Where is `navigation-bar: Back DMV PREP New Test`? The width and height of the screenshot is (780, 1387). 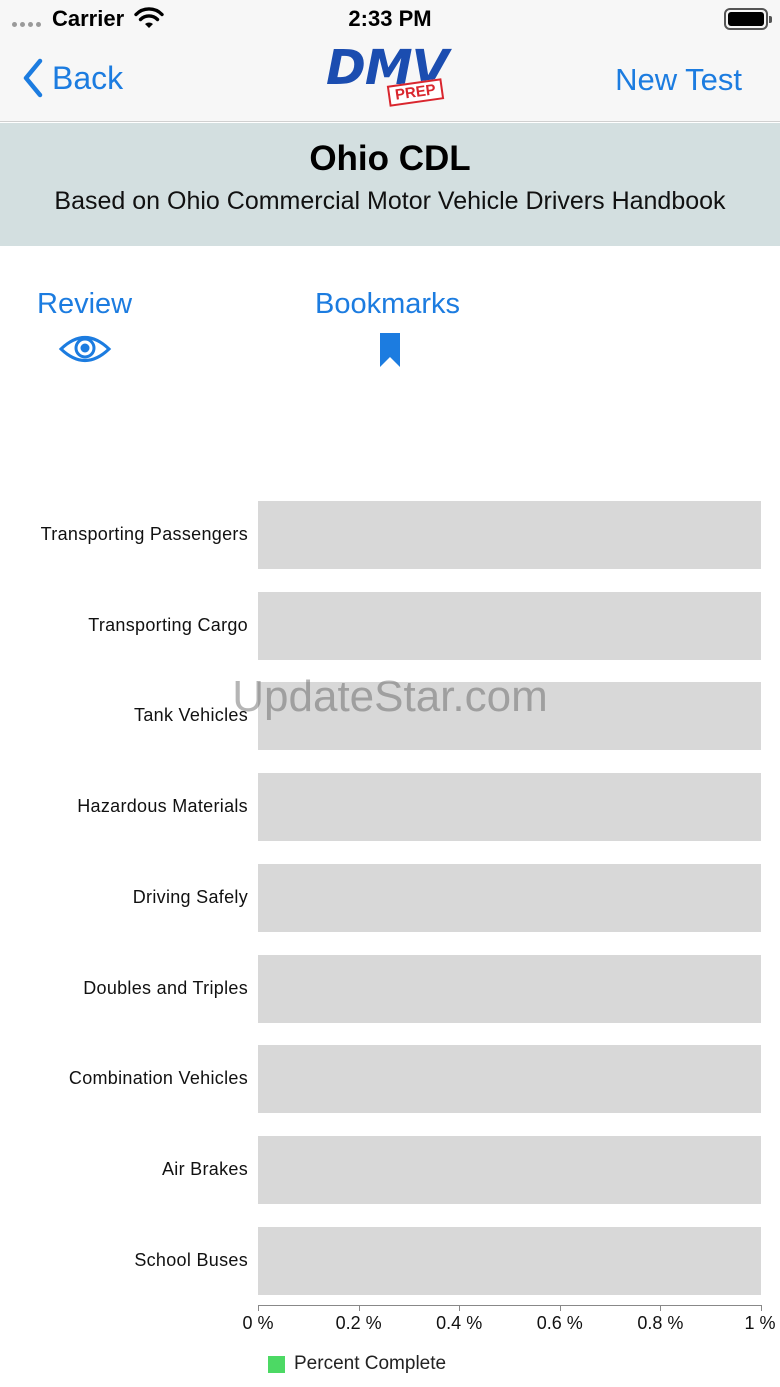
navigation-bar: Back DMV PREP New Test is located at coordinates (390, 81).